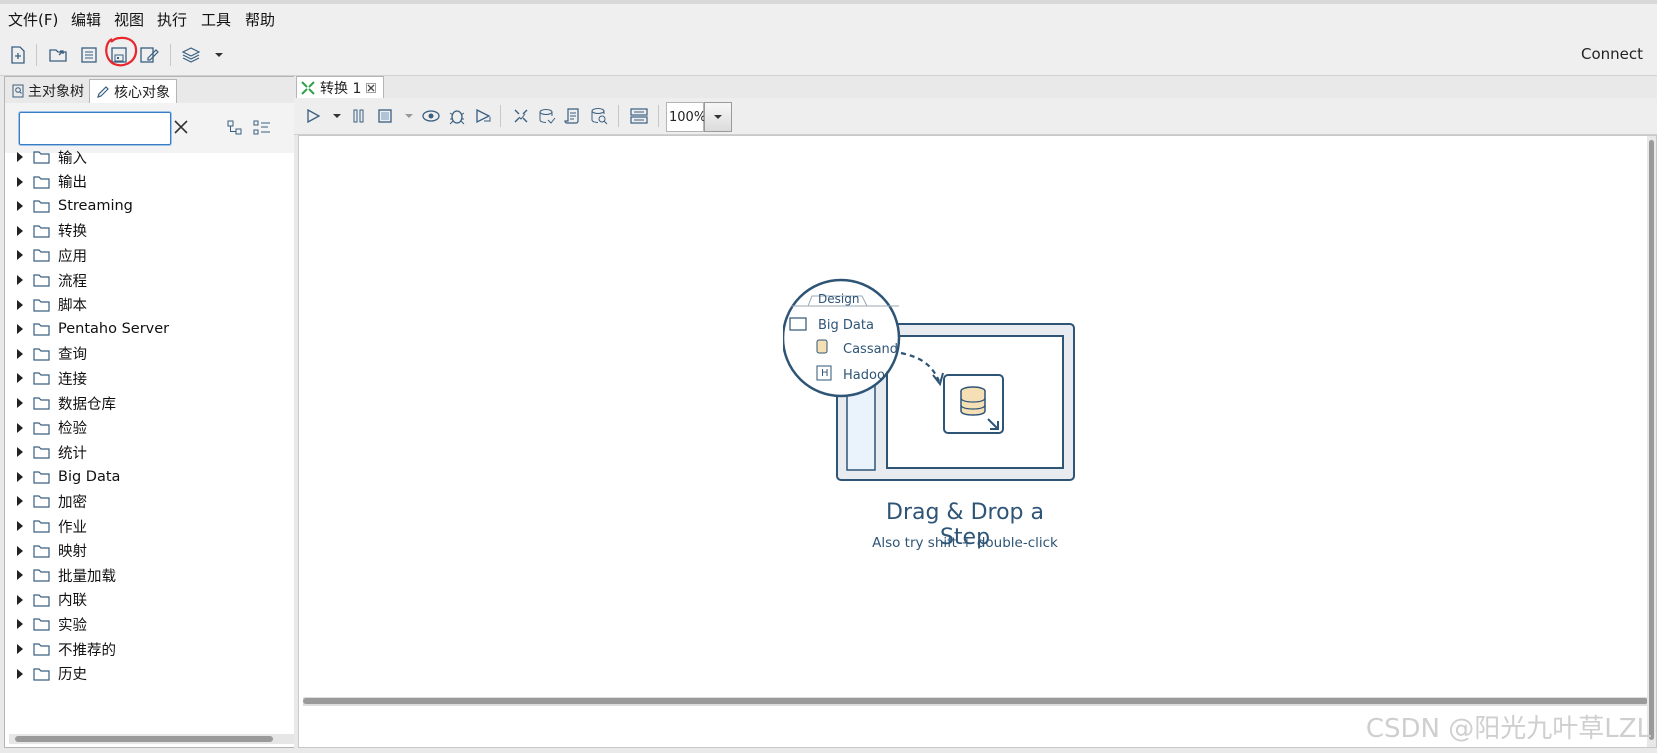 The height and width of the screenshot is (753, 1657). Describe the element at coordinates (457, 116) in the screenshot. I see `debug-bug-icon` at that location.